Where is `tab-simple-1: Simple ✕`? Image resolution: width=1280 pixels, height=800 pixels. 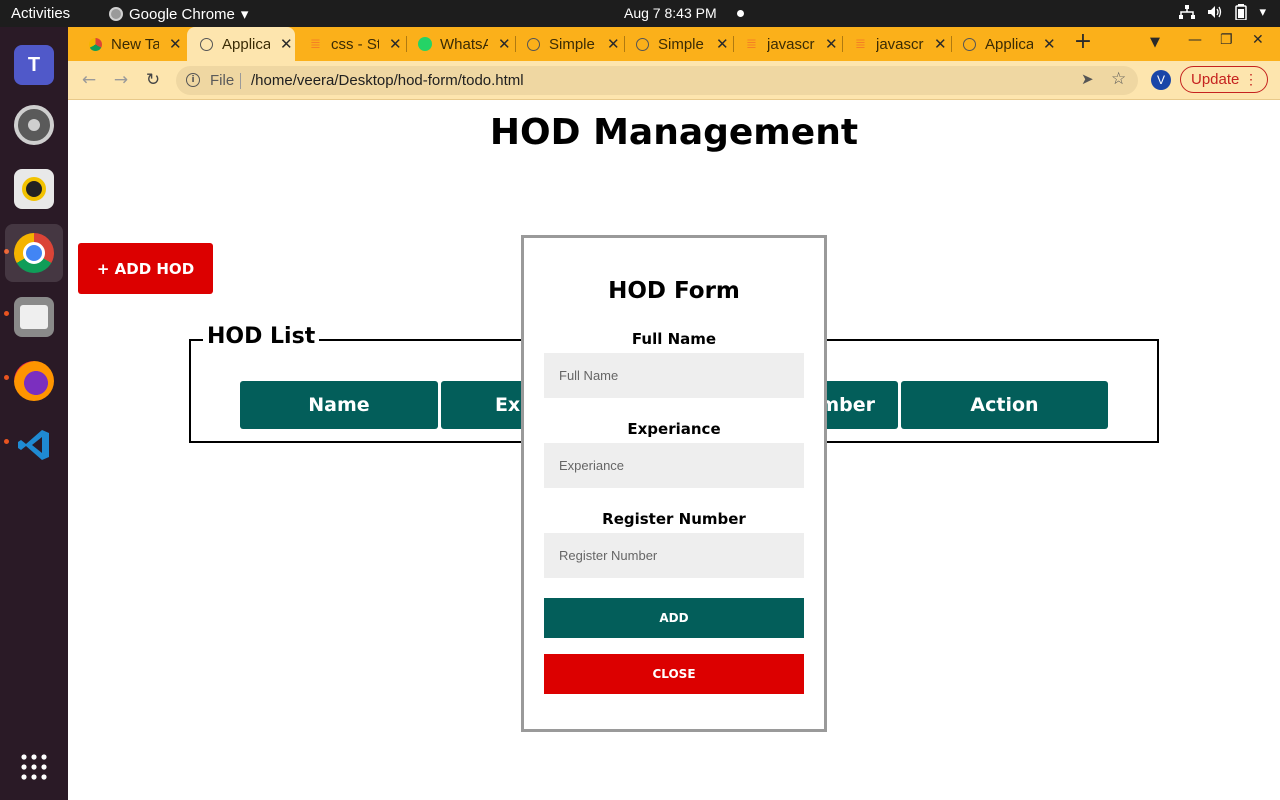
tab-simple-1: Simple ✕ is located at coordinates (568, 44).